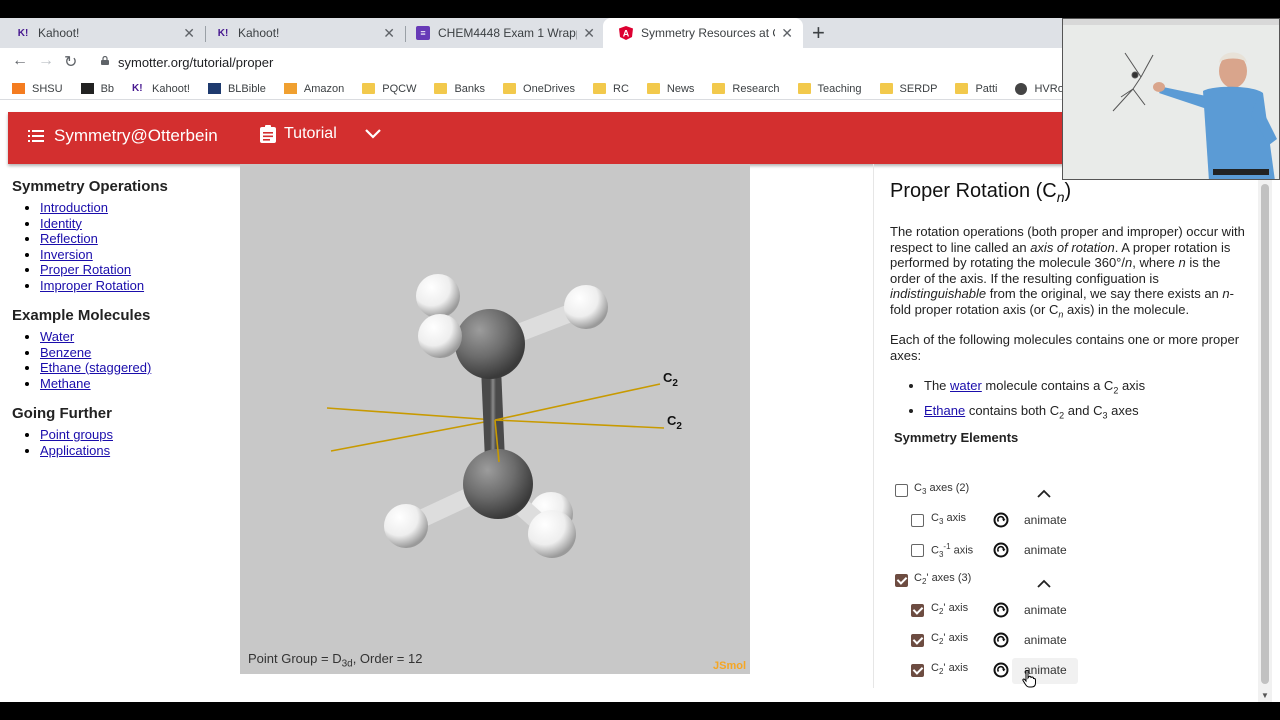  What do you see at coordinates (976, 89) in the screenshot?
I see `bookmark-patti: Patti` at bounding box center [976, 89].